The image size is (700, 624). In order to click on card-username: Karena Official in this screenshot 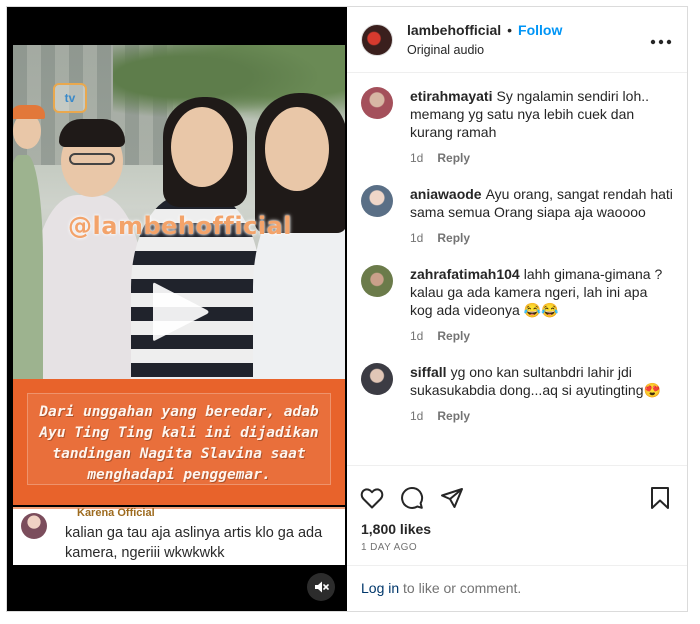, I will do `click(116, 513)`.